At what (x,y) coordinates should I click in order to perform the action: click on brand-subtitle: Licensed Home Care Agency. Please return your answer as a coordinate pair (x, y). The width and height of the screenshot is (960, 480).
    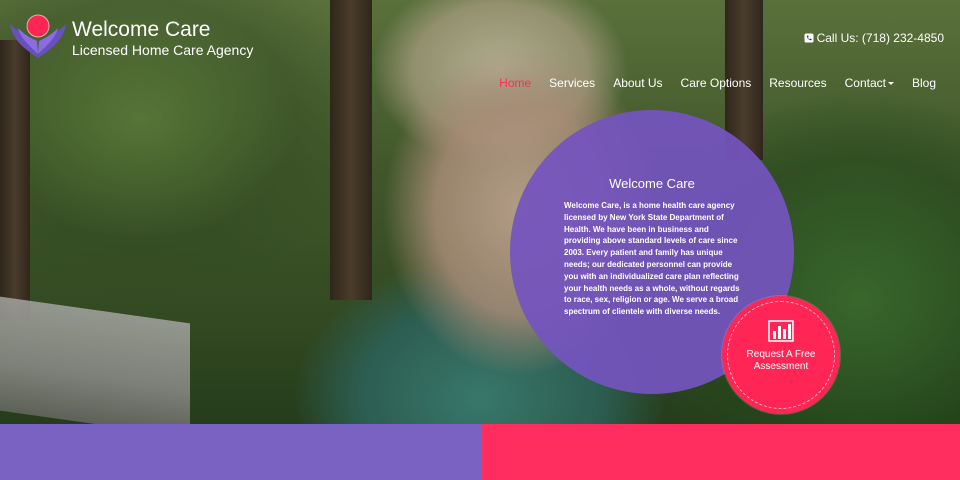
    Looking at the image, I should click on (163, 50).